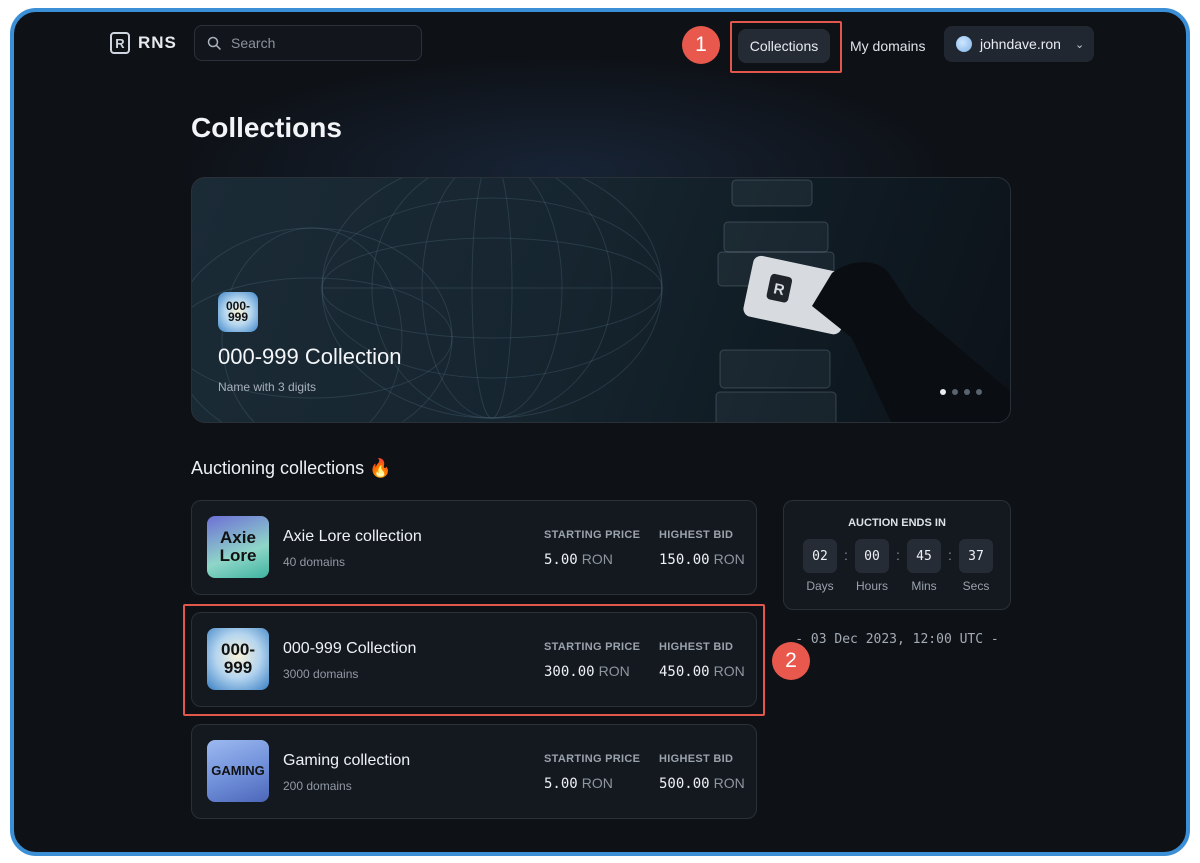  I want to click on countdown-mins: 45, so click(924, 556).